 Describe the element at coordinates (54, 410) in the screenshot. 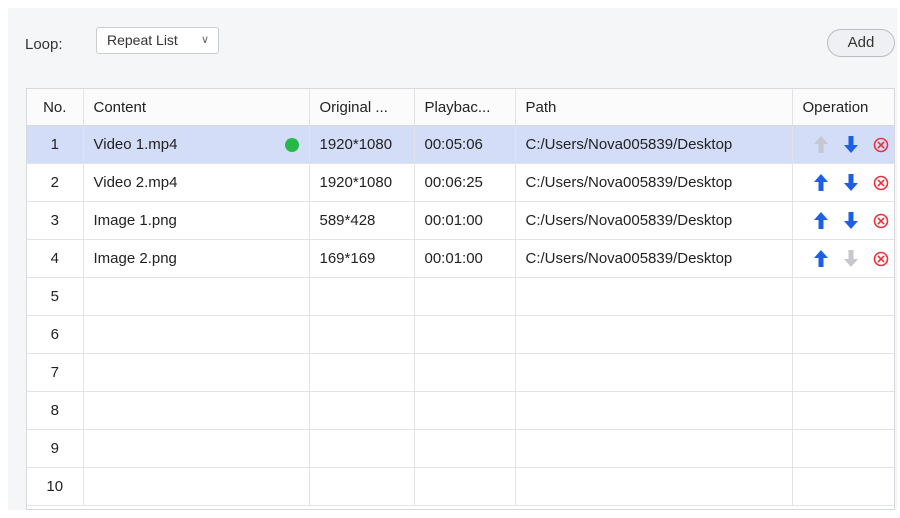

I see `row-no: 8` at that location.